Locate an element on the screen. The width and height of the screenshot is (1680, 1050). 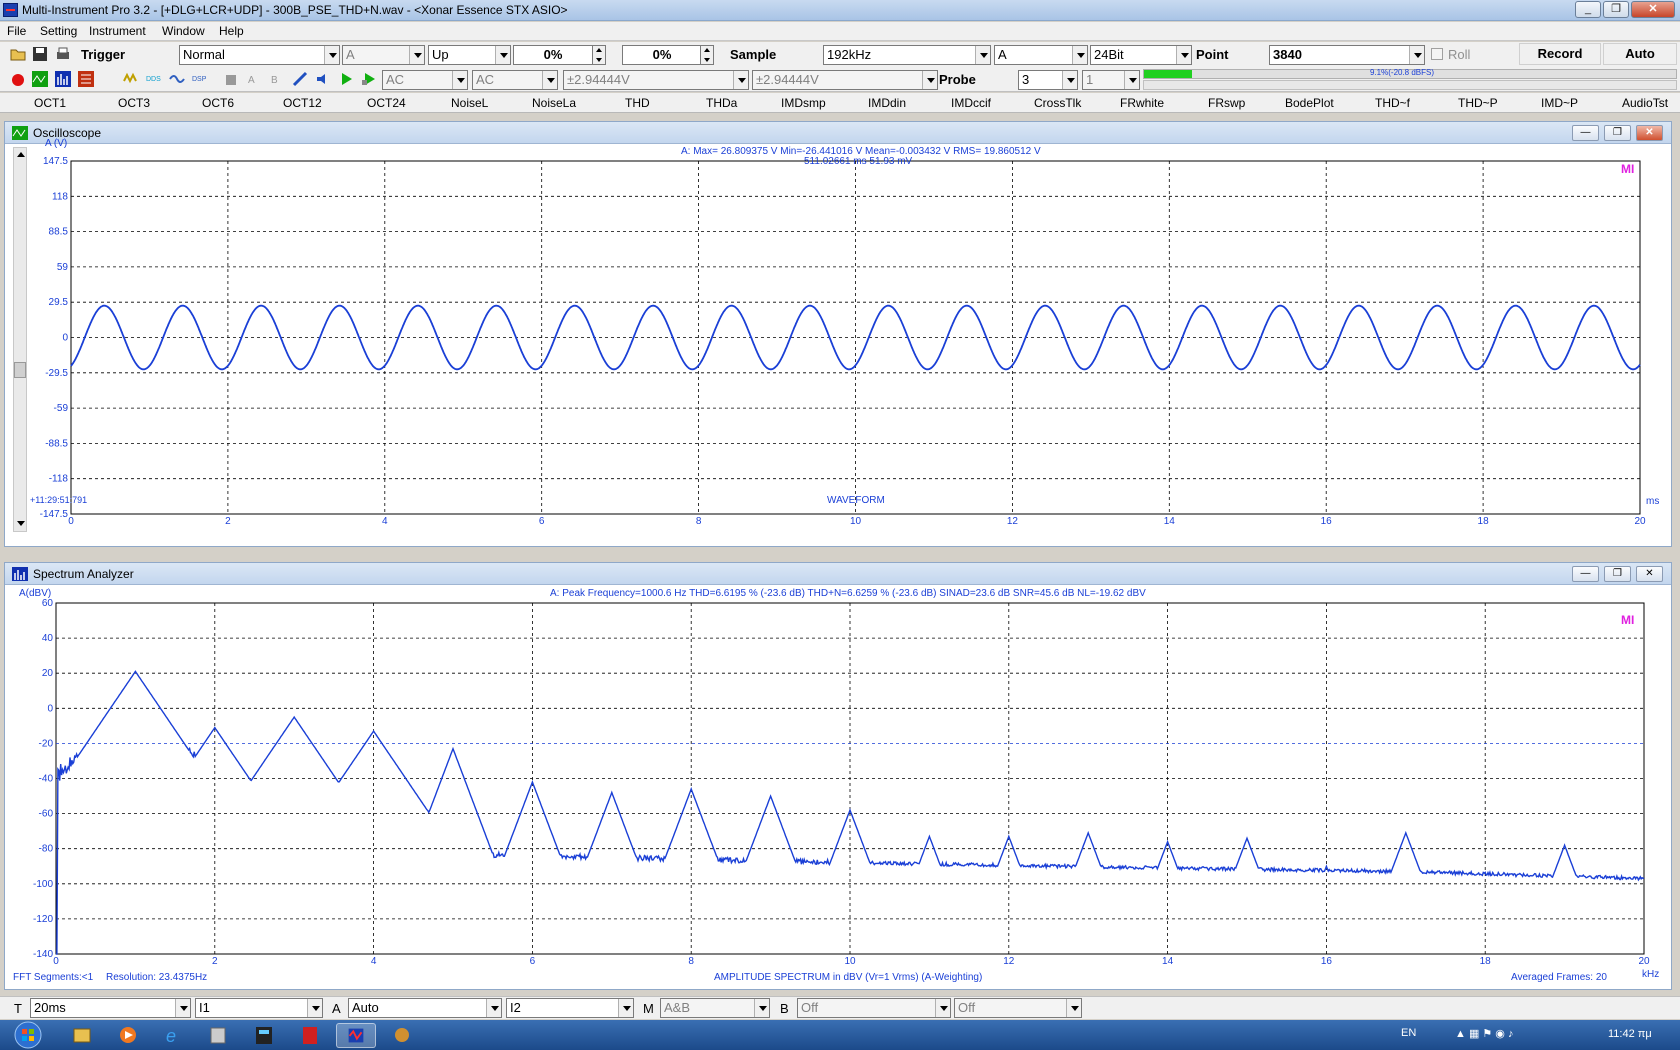
multi-instrument-icon is located at coordinates (356, 1035).